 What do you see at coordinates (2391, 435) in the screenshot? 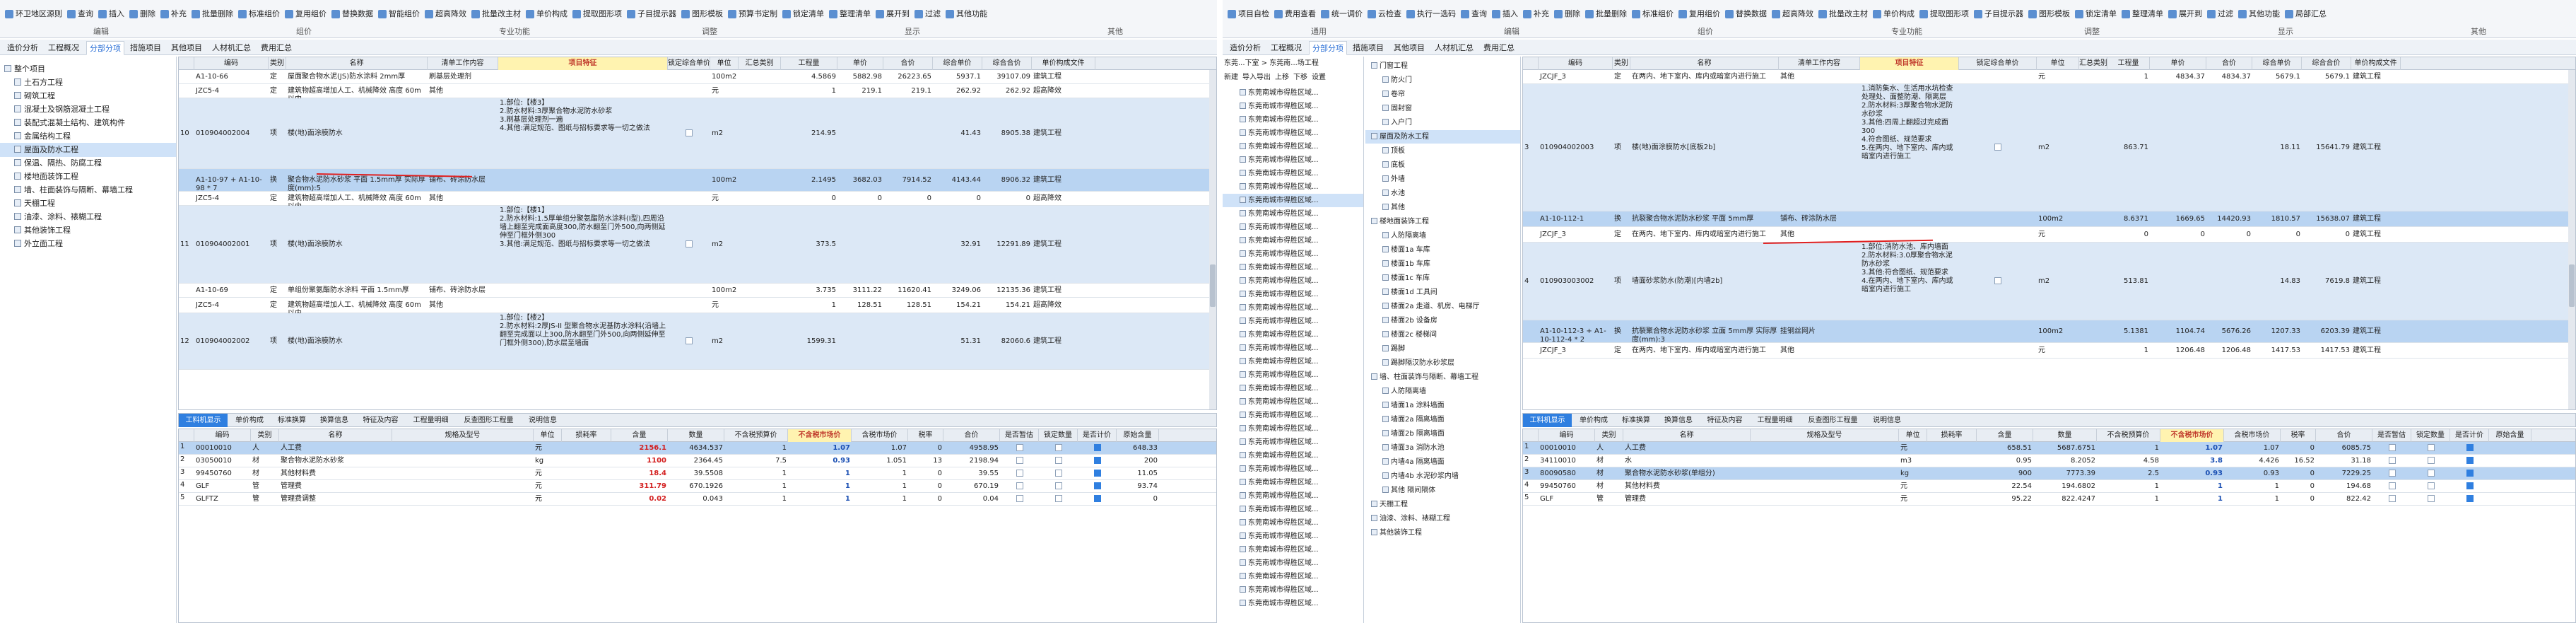
I see `header-cell: 是否暂估` at bounding box center [2391, 435].